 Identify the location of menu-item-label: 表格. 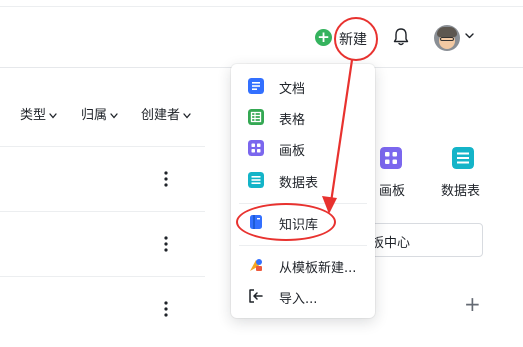
(292, 120).